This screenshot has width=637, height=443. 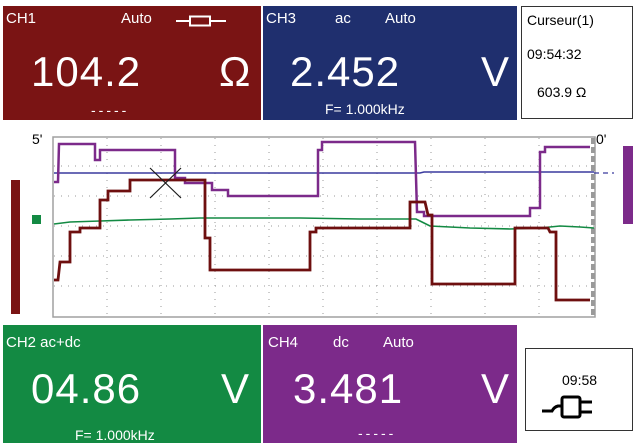 What do you see at coordinates (601, 139) in the screenshot?
I see `scope-right-time: 0'` at bounding box center [601, 139].